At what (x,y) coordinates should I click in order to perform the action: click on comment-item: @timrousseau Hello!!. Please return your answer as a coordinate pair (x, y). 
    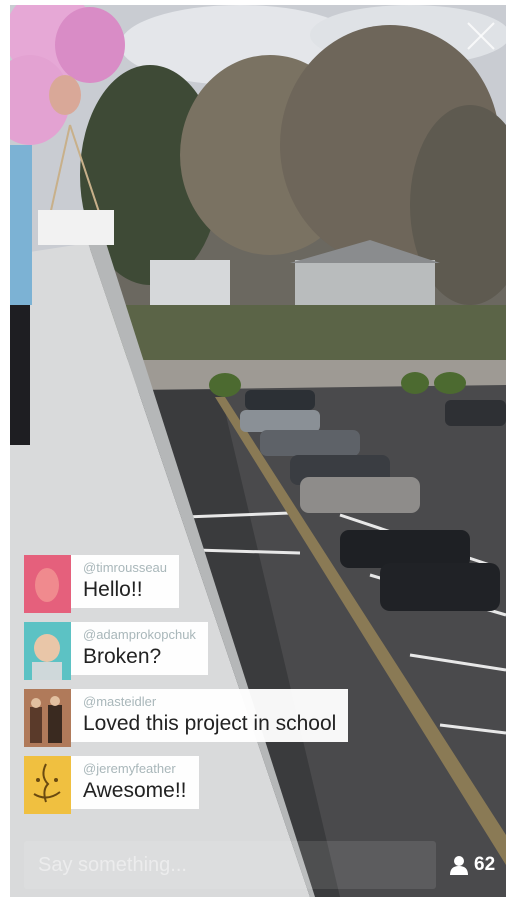
    Looking at the image, I should click on (224, 584).